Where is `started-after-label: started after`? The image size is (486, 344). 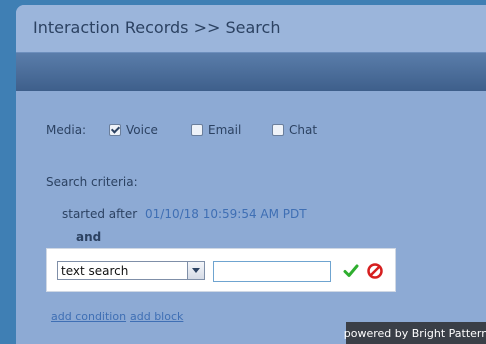 started-after-label: started after is located at coordinates (100, 214).